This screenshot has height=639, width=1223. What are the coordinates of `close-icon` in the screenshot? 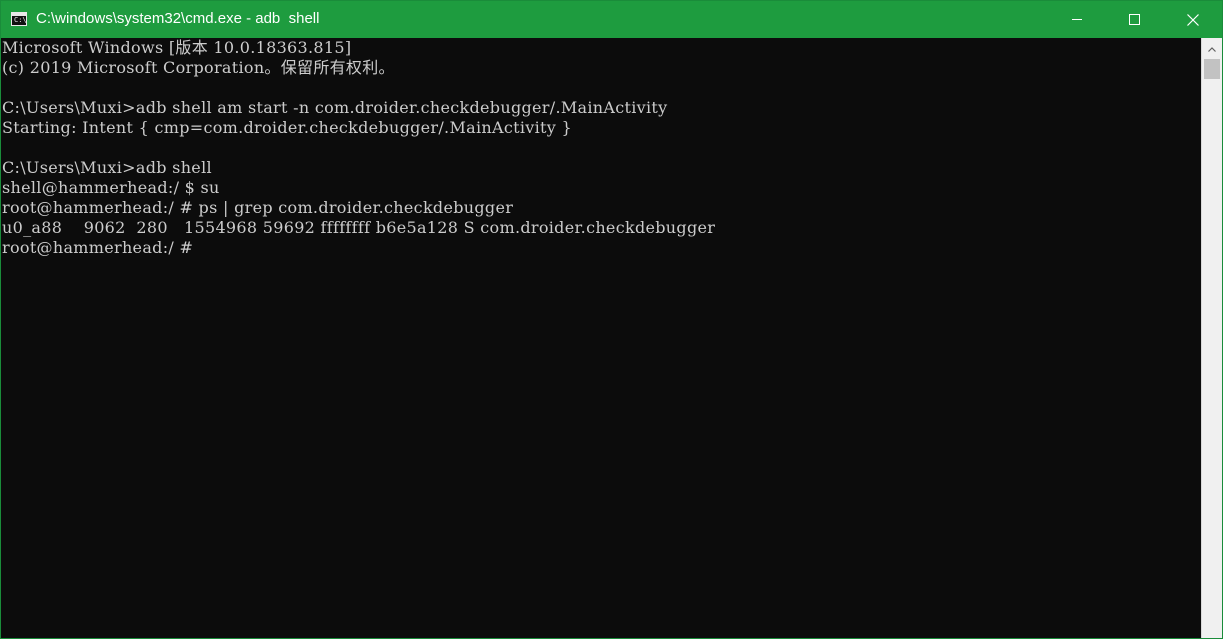 It's located at (1192, 19).